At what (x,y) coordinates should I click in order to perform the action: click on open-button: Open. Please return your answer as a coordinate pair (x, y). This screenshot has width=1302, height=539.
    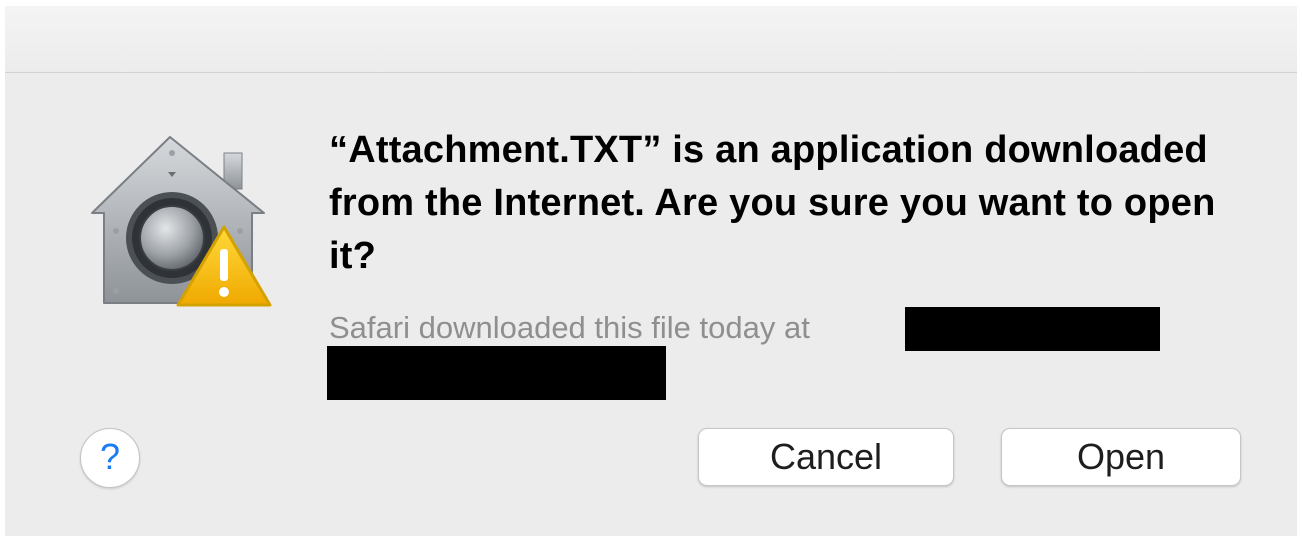
    Looking at the image, I should click on (1121, 457).